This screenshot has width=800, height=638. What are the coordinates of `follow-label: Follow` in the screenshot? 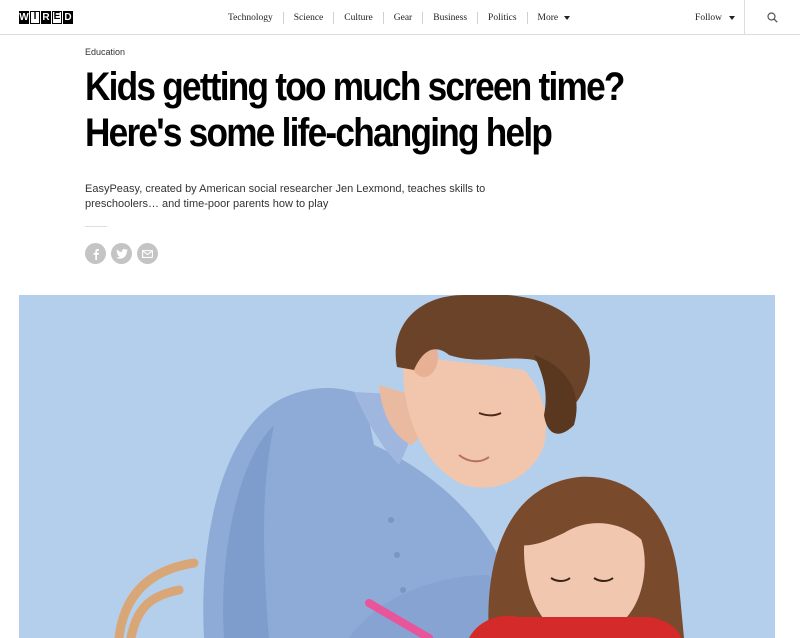 It's located at (708, 17).